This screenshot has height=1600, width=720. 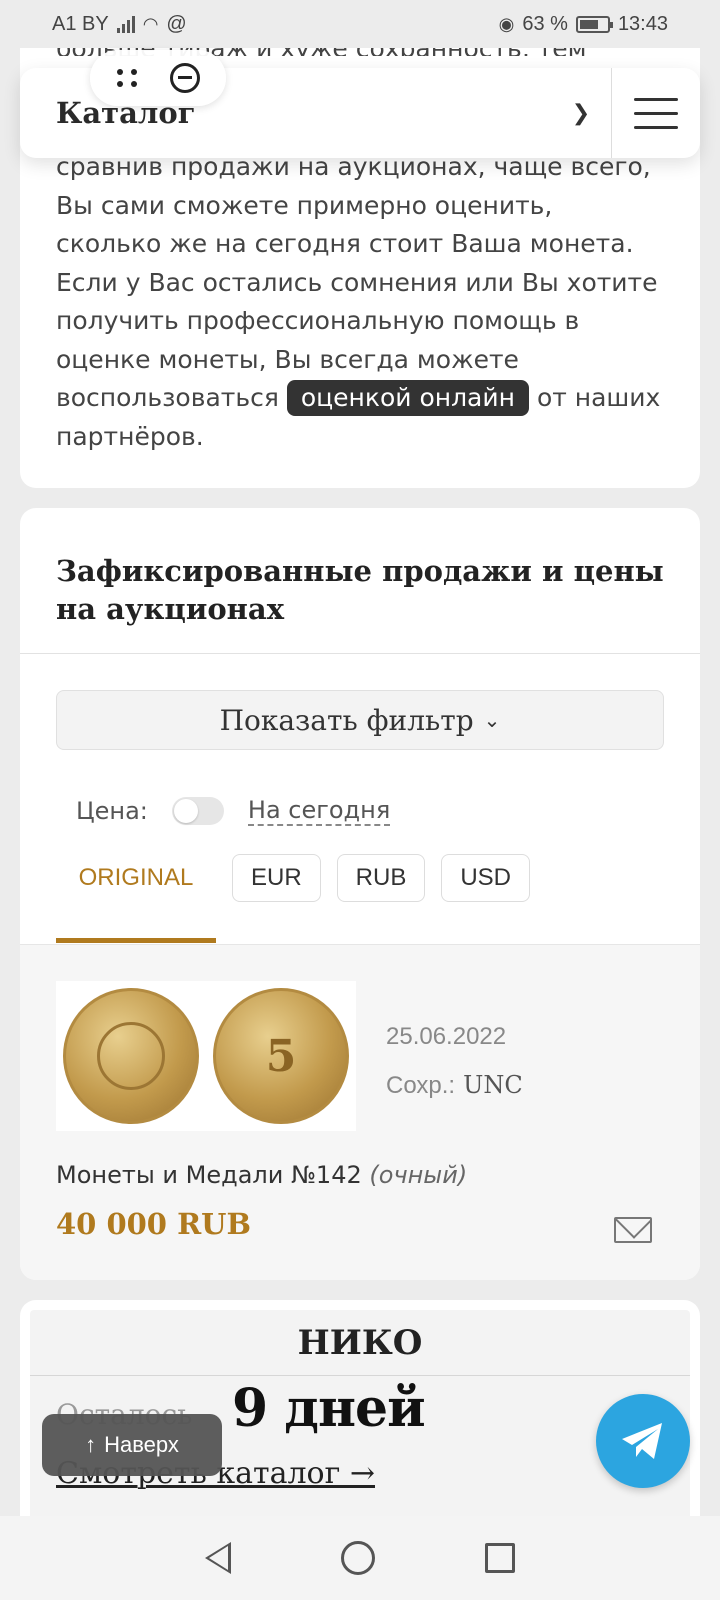 What do you see at coordinates (642, 23) in the screenshot?
I see `clock: 13:43` at bounding box center [642, 23].